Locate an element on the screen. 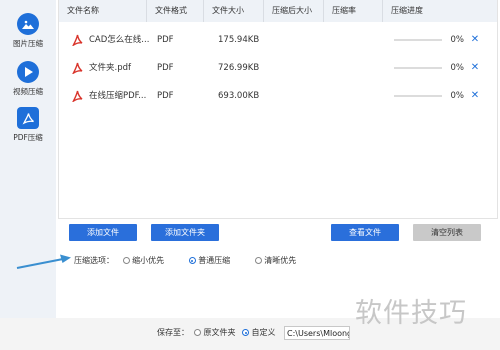 The height and width of the screenshot is (350, 500). compress-options: 压缩选项： 缩小优先 普通压缩 清晰优先 is located at coordinates (185, 261).